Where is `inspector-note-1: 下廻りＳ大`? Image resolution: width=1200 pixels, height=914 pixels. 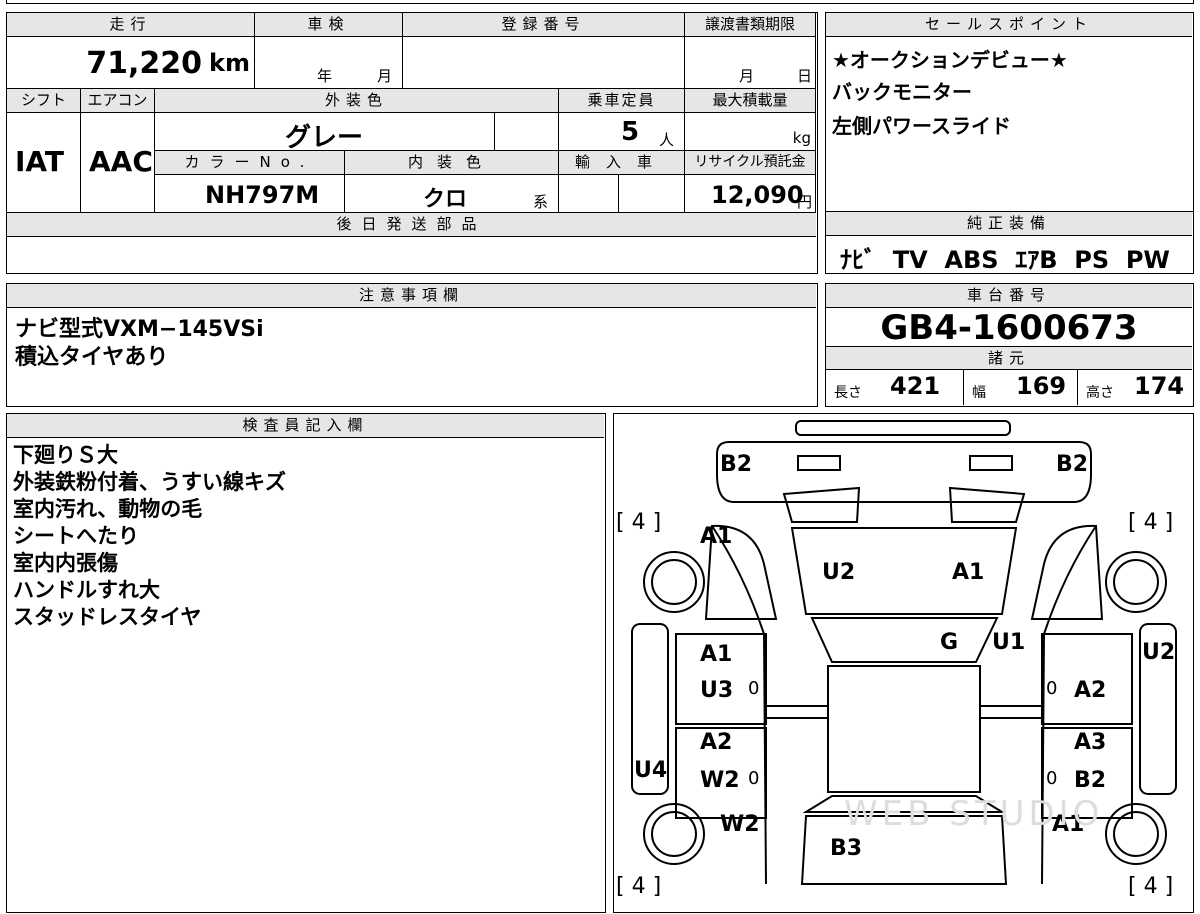 inspector-note-1: 下廻りＳ大 is located at coordinates (65, 455).